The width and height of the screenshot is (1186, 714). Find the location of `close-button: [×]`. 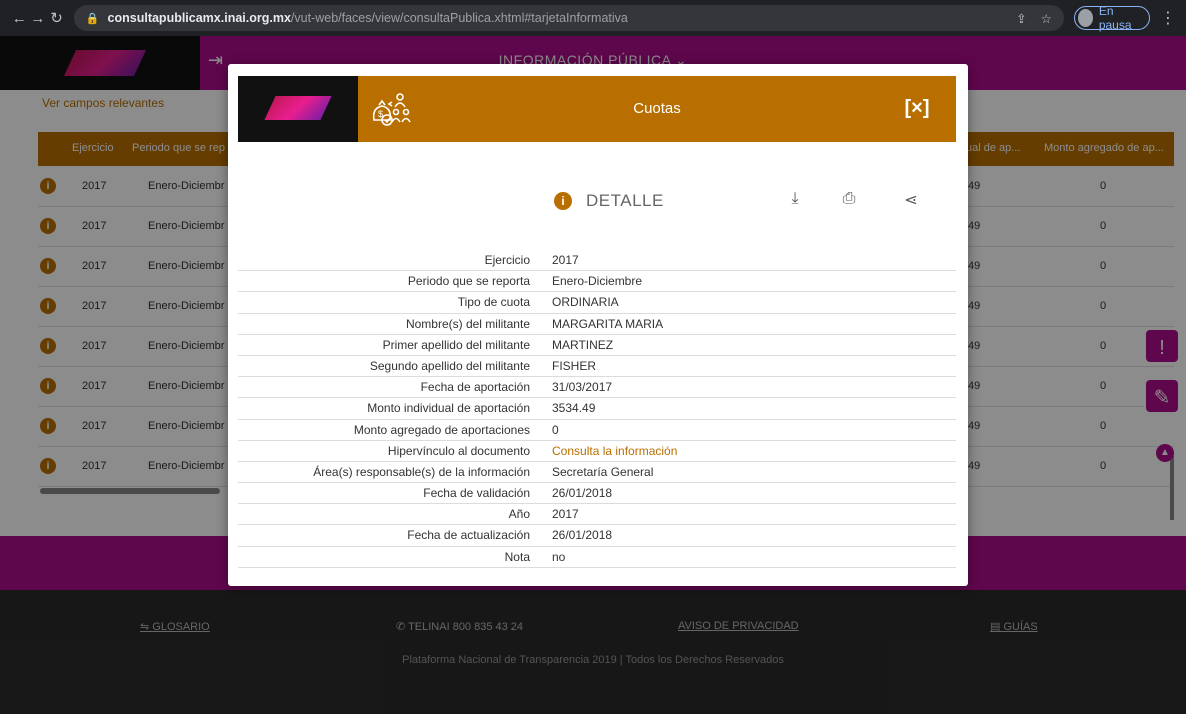

close-button: [×] is located at coordinates (917, 108).